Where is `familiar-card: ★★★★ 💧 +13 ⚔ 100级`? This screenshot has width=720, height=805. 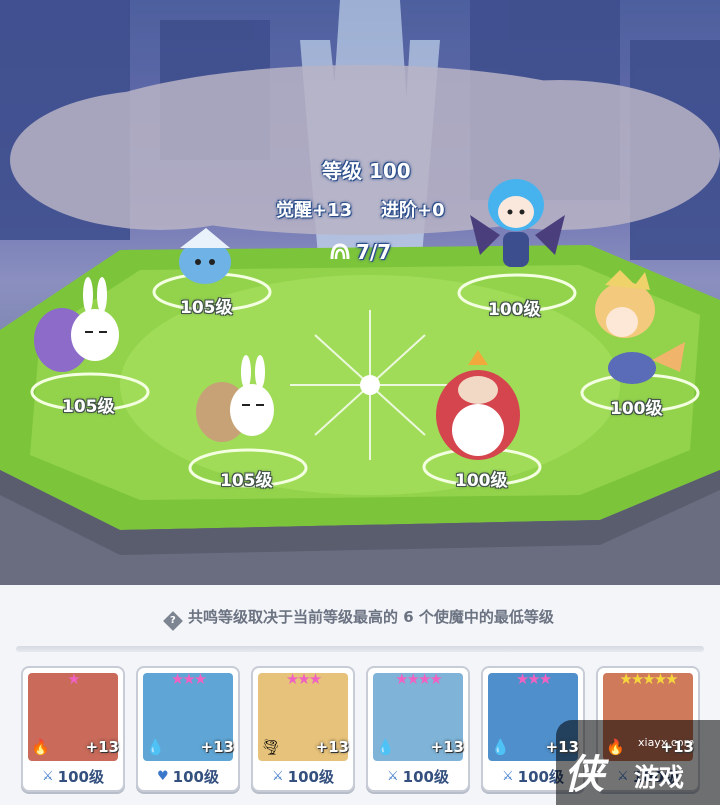 familiar-card: ★★★★ 💧 +13 ⚔ 100级 is located at coordinates (418, 729).